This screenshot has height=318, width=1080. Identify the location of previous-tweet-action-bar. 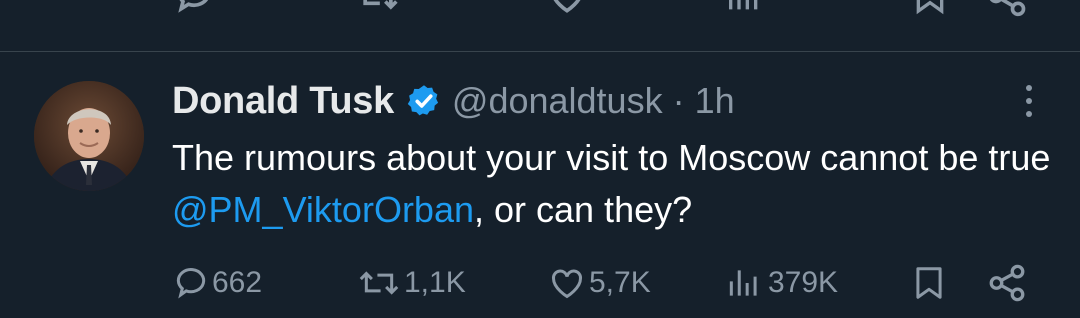
(540, 11).